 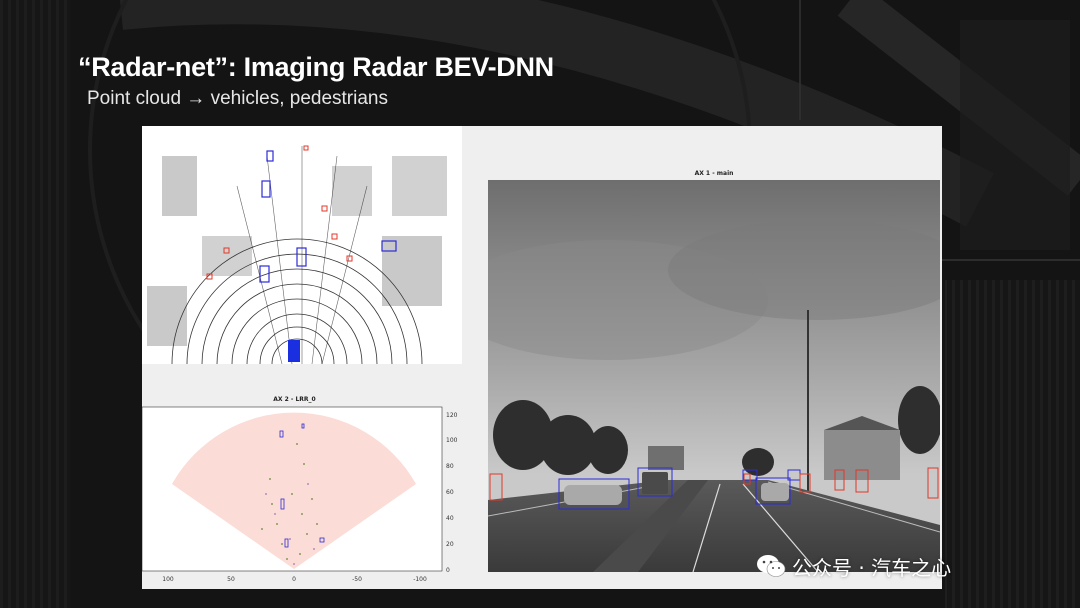 I want to click on y-tick: 60, so click(x=450, y=492).